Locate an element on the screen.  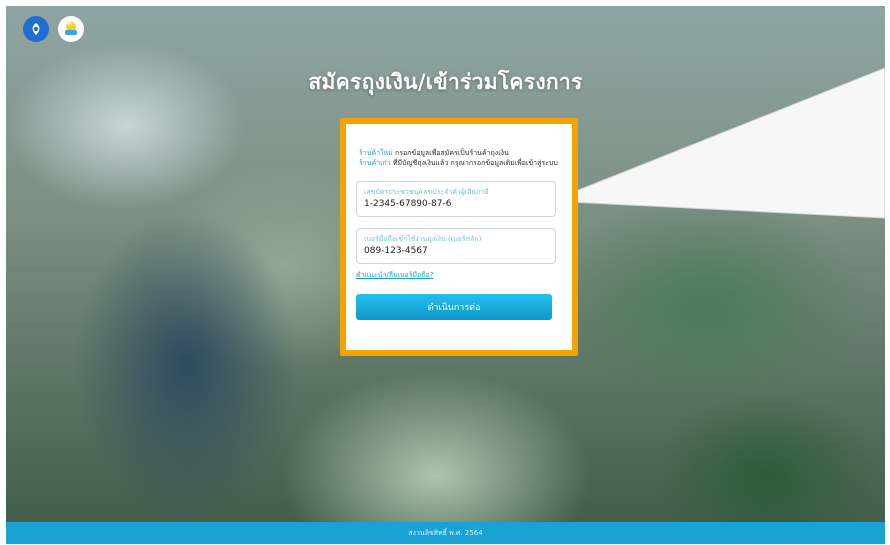
id-number-value: 1-2345-67890-87-6 is located at coordinates (407, 204).